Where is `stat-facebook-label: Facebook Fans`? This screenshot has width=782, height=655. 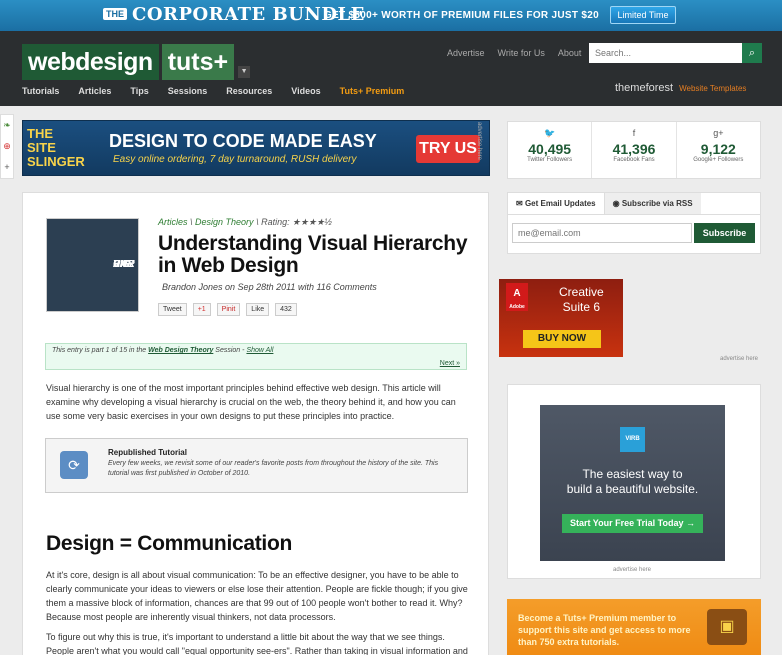
stat-facebook-label: Facebook Fans is located at coordinates (634, 160).